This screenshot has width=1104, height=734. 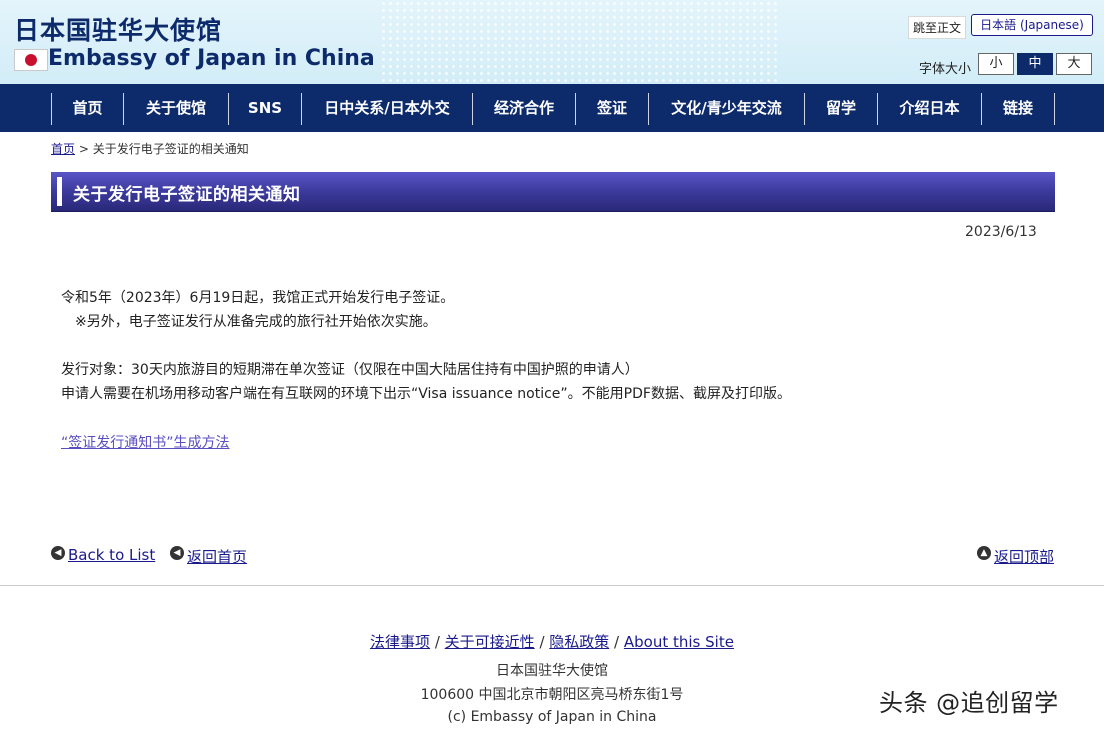 I want to click on nav-item-culture-youth-exchange: 文化/青少年交流, so click(x=726, y=108).